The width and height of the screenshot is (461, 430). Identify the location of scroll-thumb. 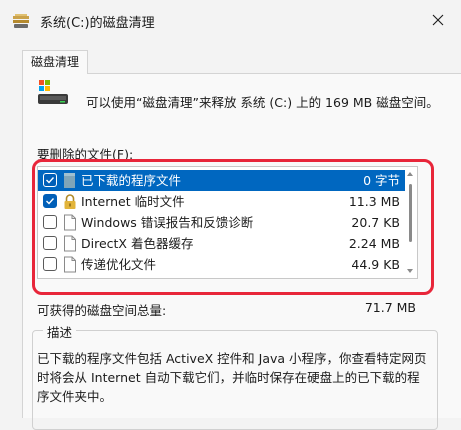
(410, 213).